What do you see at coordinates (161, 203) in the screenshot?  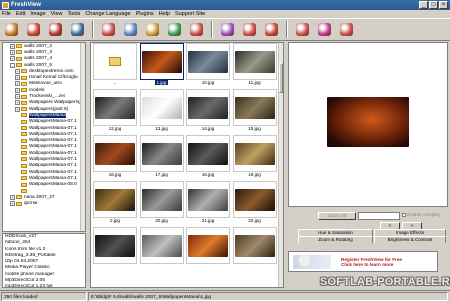 I see `image-thumbnail: 20.jpg` at bounding box center [161, 203].